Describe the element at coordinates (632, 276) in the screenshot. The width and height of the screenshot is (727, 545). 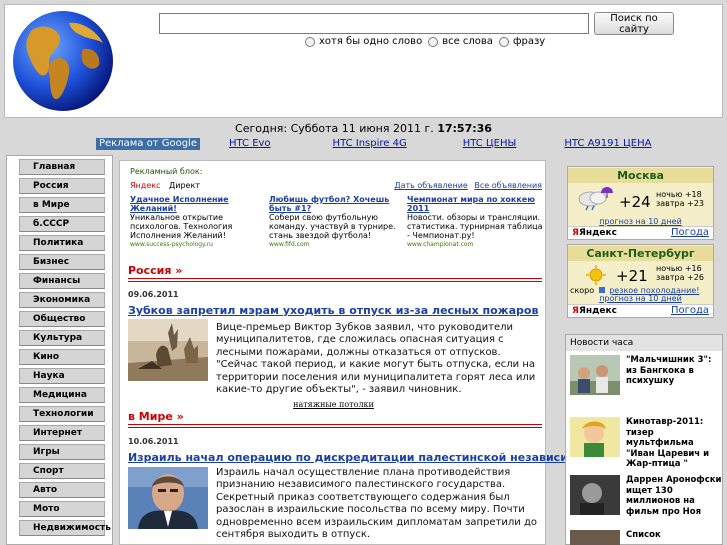
I see `weather-temp: +21` at that location.